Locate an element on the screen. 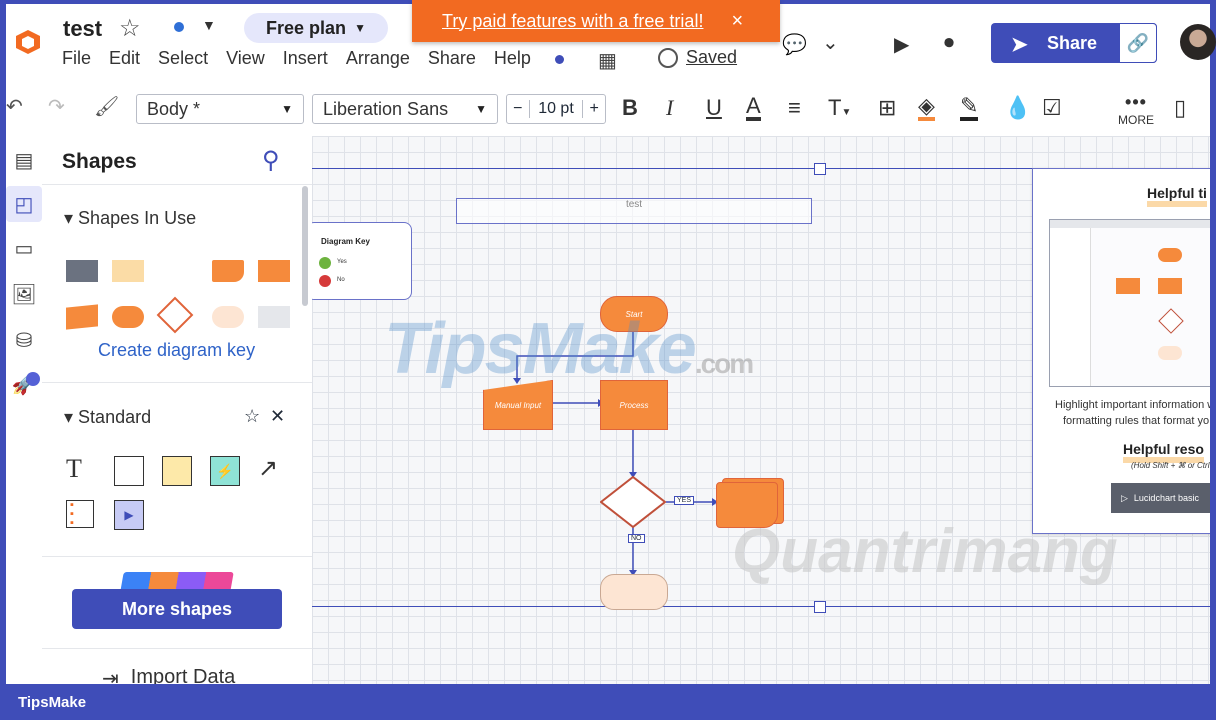  menu-edit: Edit is located at coordinates (124, 58).